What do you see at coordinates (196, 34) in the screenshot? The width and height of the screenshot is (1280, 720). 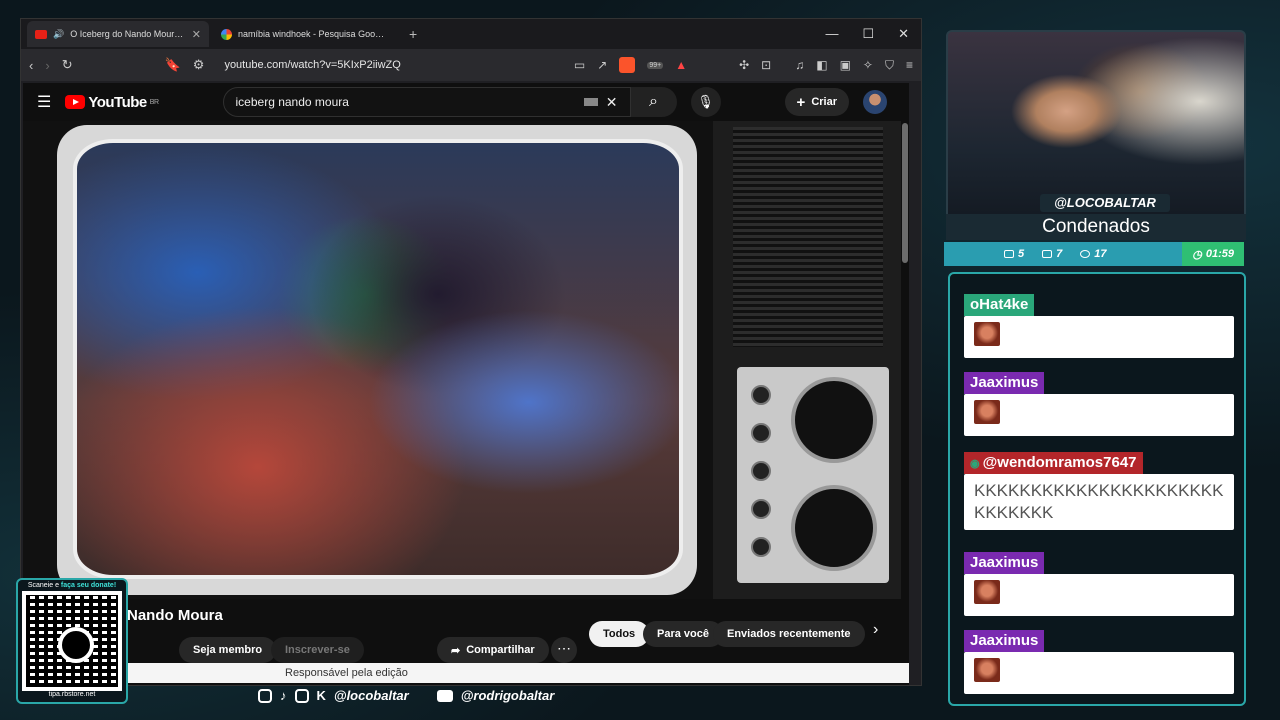 I see `close-tab-icon: ✕` at bounding box center [196, 34].